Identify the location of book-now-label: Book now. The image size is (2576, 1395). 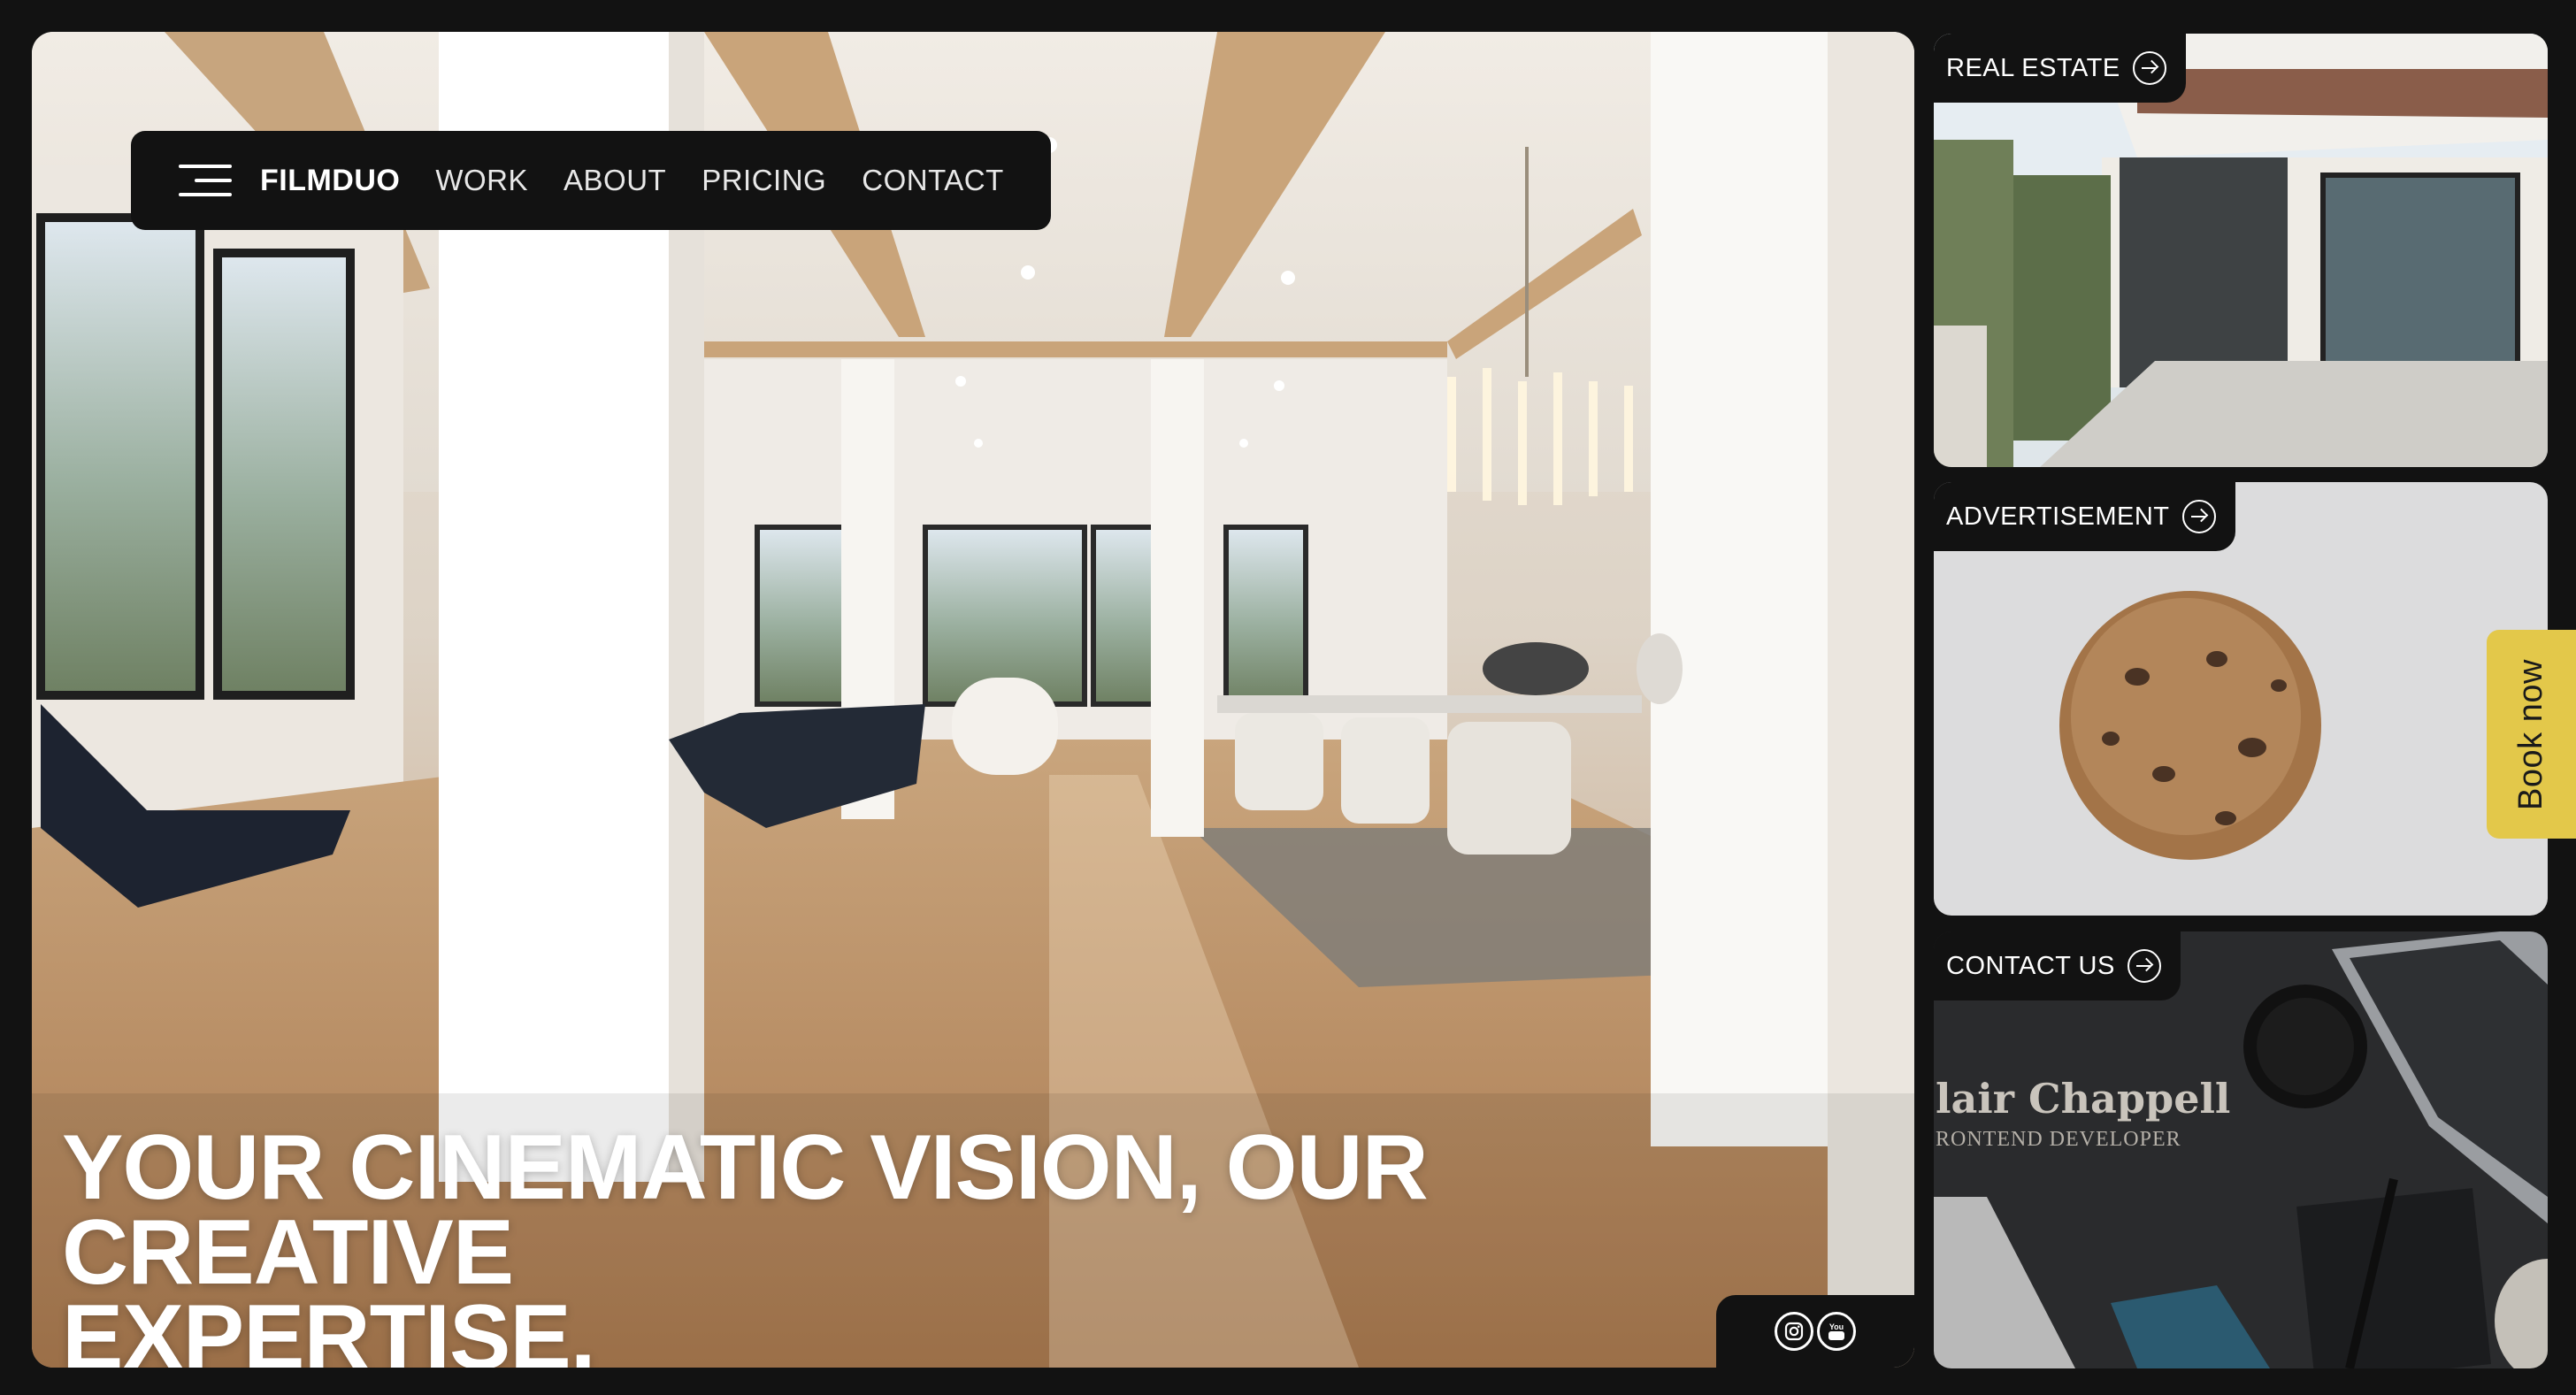
(2531, 734).